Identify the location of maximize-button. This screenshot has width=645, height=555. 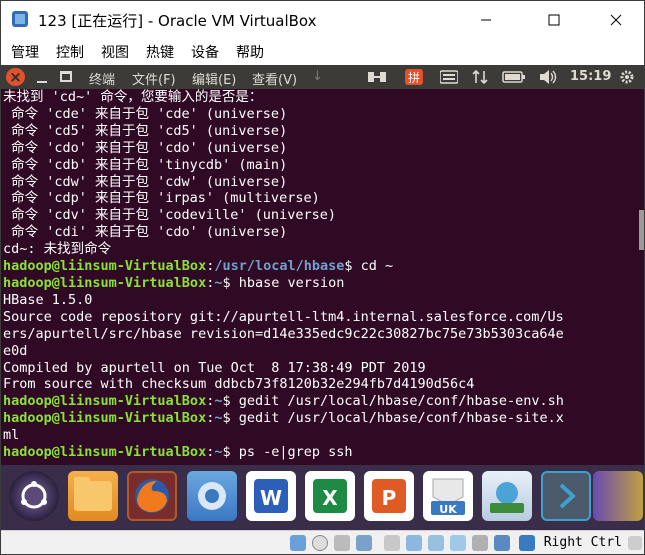
(554, 19).